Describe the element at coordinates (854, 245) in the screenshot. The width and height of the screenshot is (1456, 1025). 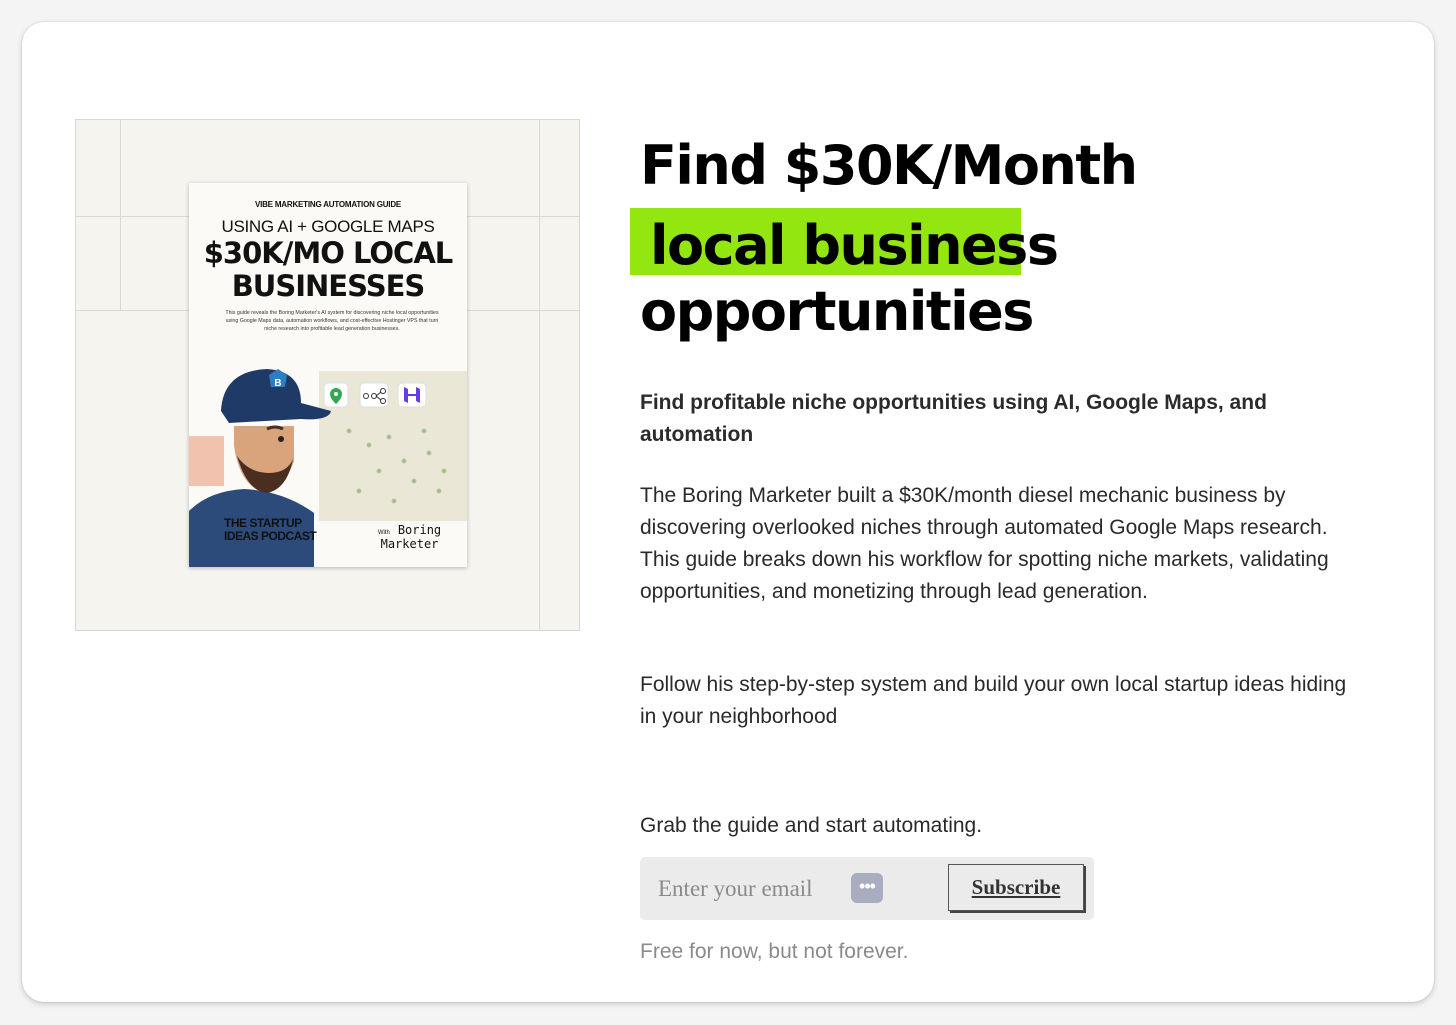
I see `headline-line2: local business` at that location.